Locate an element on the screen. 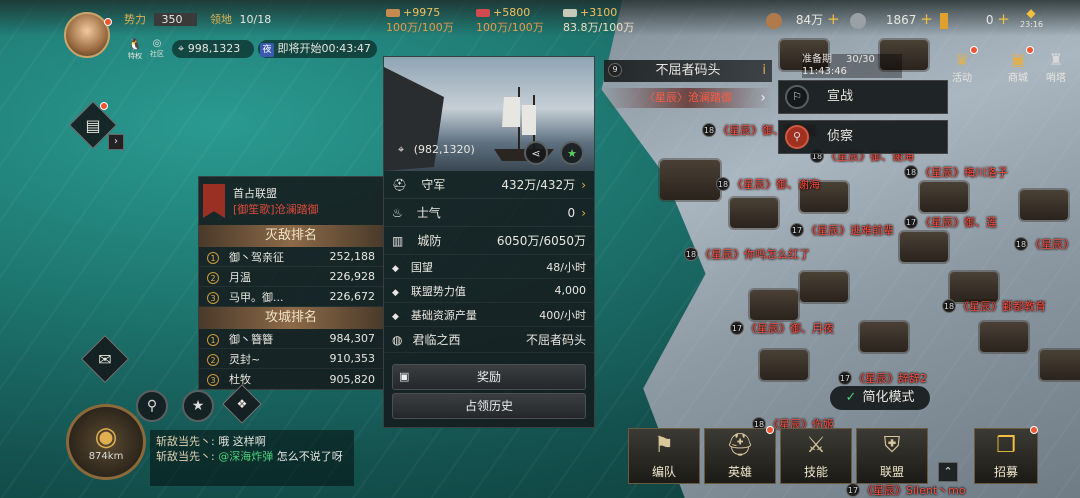  lord-label: 君临之西 is located at coordinates (436, 340).